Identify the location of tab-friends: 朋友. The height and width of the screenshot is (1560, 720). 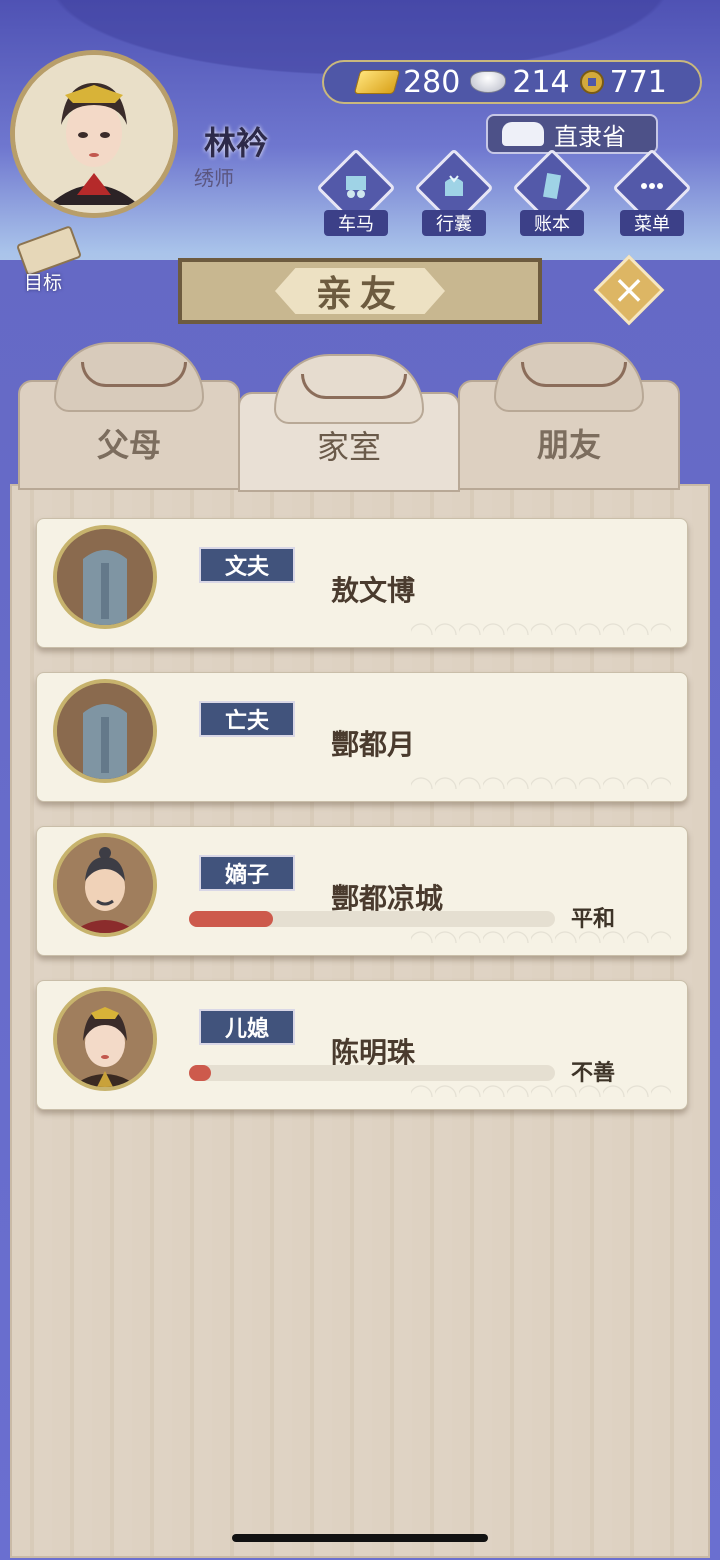
(569, 416).